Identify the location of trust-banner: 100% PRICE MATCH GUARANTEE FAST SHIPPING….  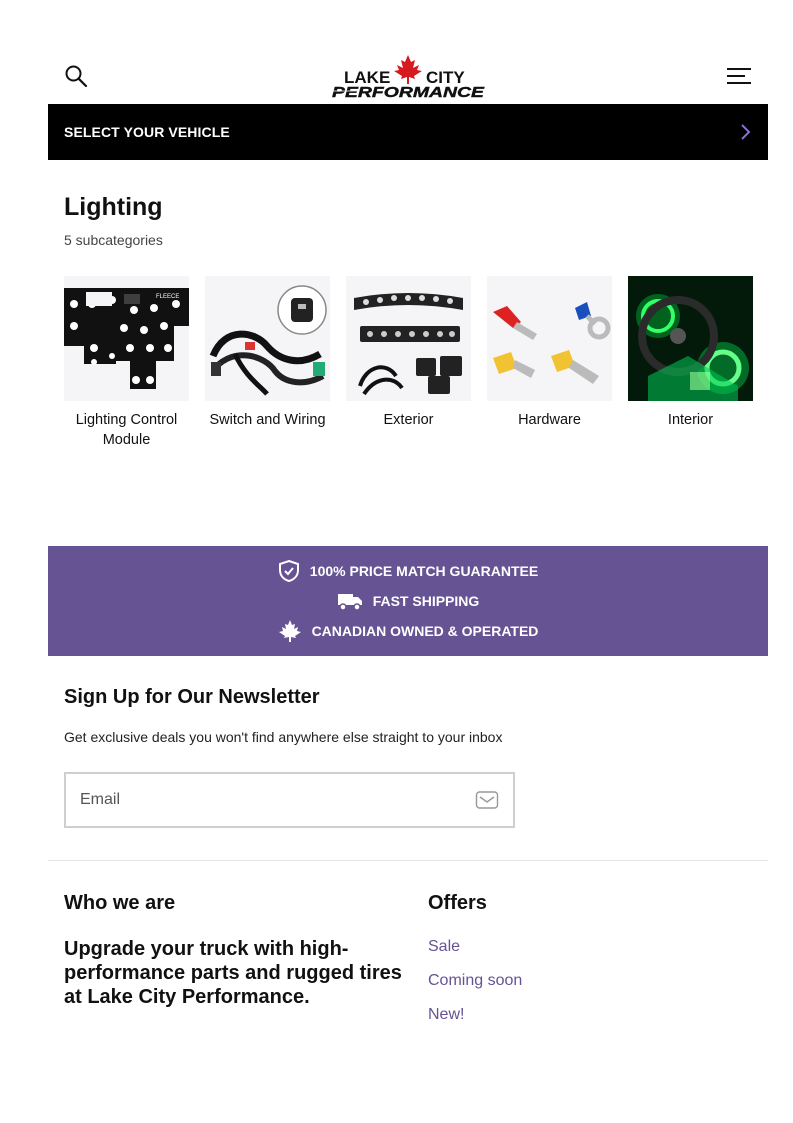
(408, 601).